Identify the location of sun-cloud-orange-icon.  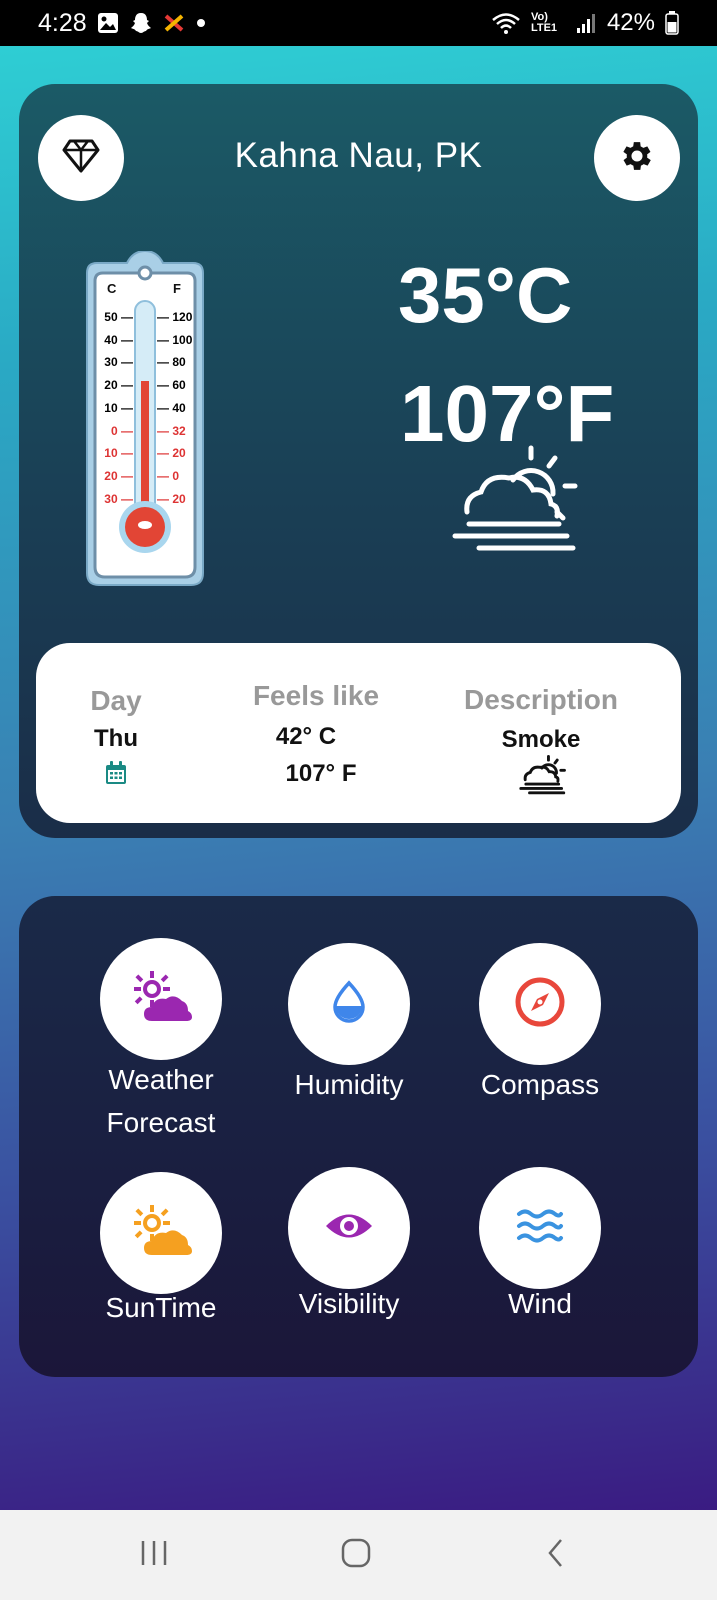
(161, 1233).